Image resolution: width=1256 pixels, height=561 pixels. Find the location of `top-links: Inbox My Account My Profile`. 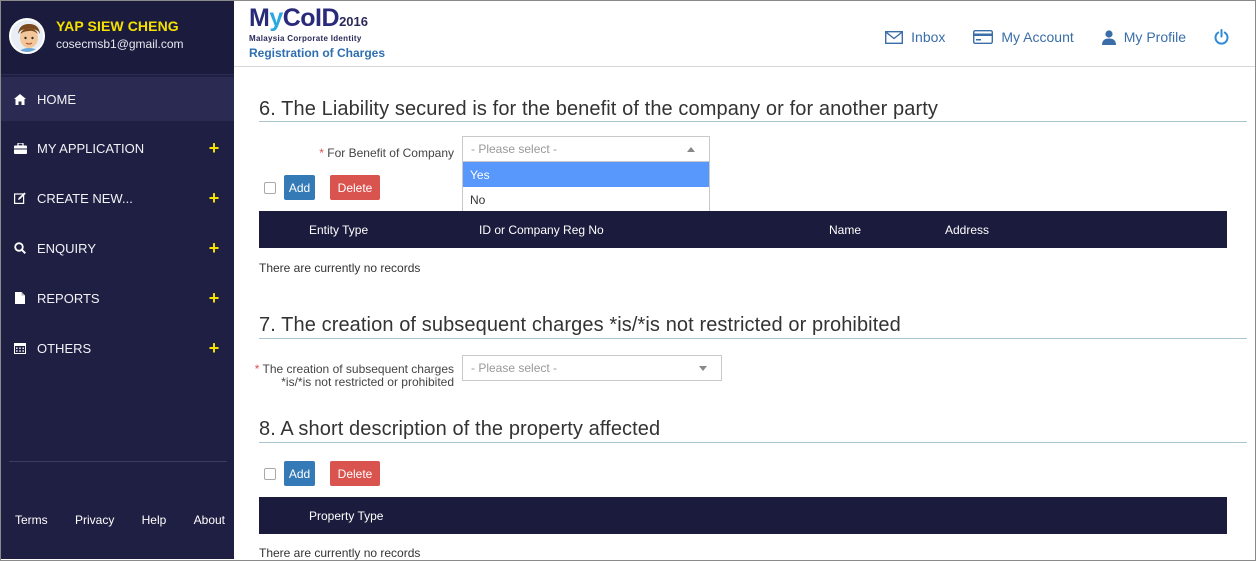

top-links: Inbox My Account My Profile is located at coordinates (1047, 37).